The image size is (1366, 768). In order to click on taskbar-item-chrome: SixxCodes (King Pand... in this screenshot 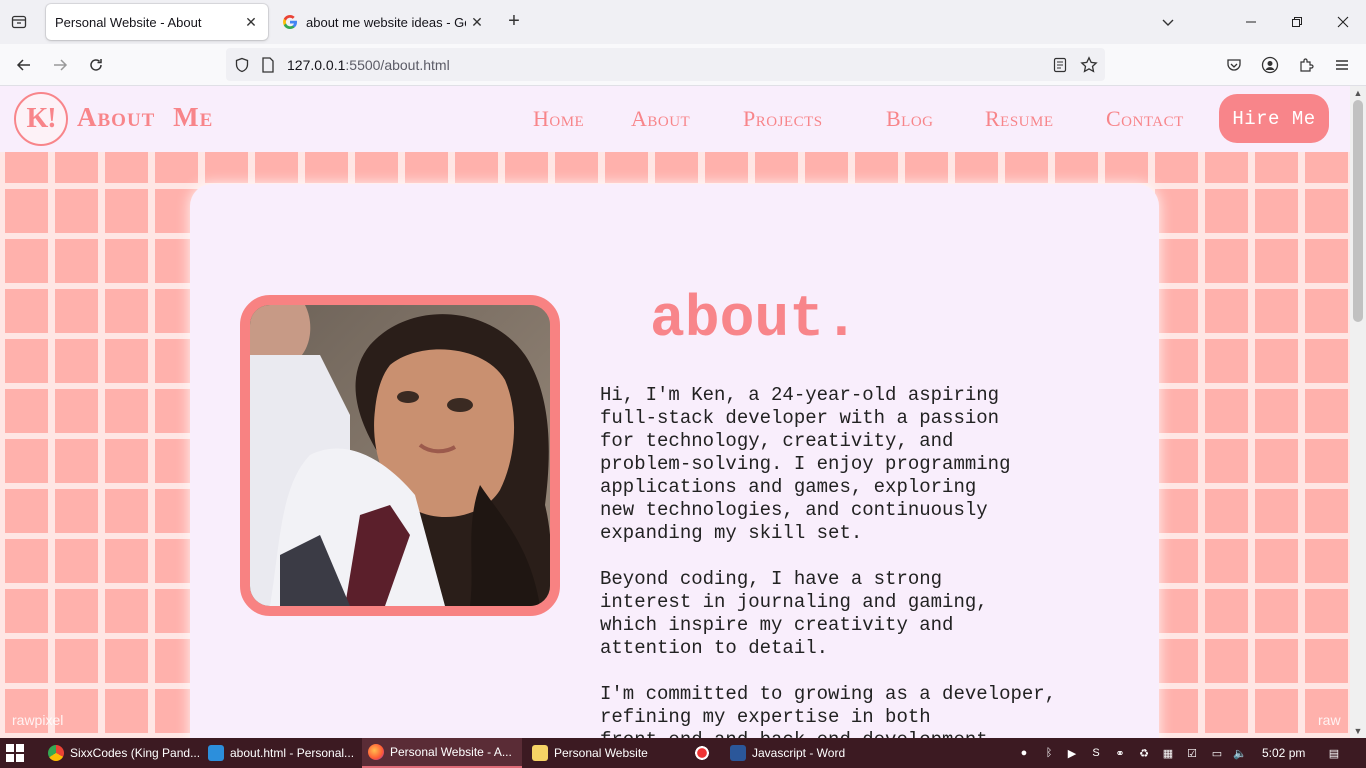, I will do `click(121, 753)`.